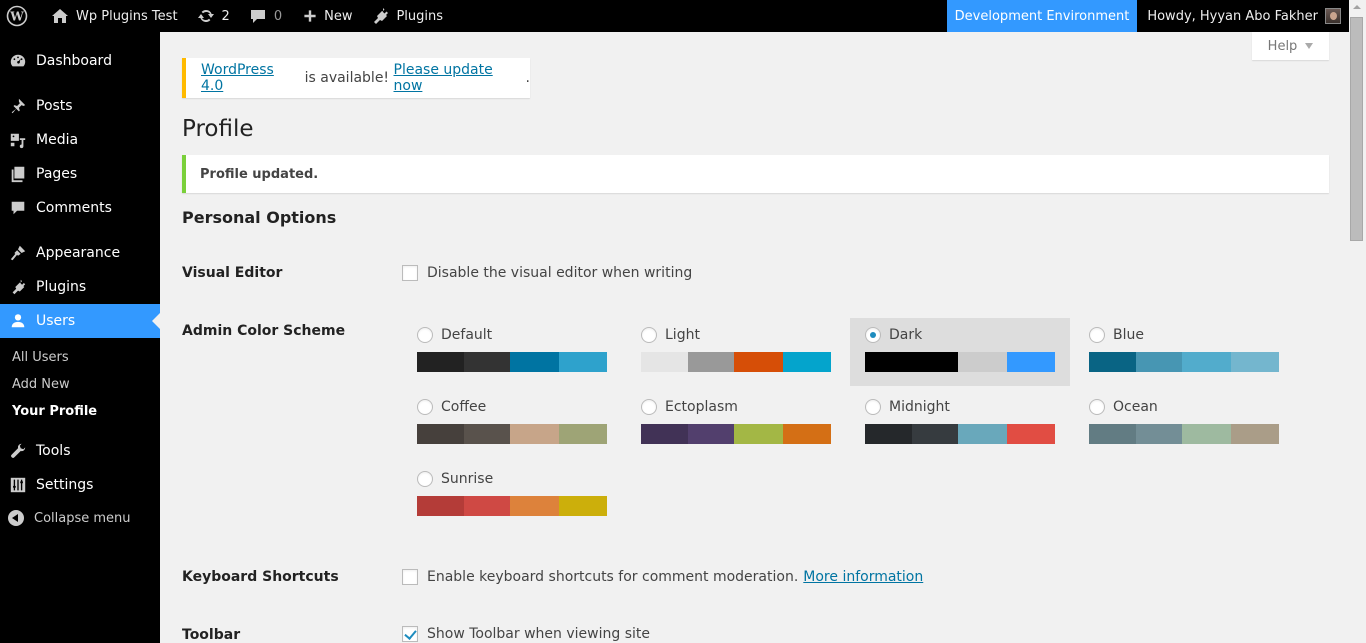 This screenshot has width=1366, height=643. Describe the element at coordinates (420, 16) in the screenshot. I see `plugins-label: Plugins` at that location.